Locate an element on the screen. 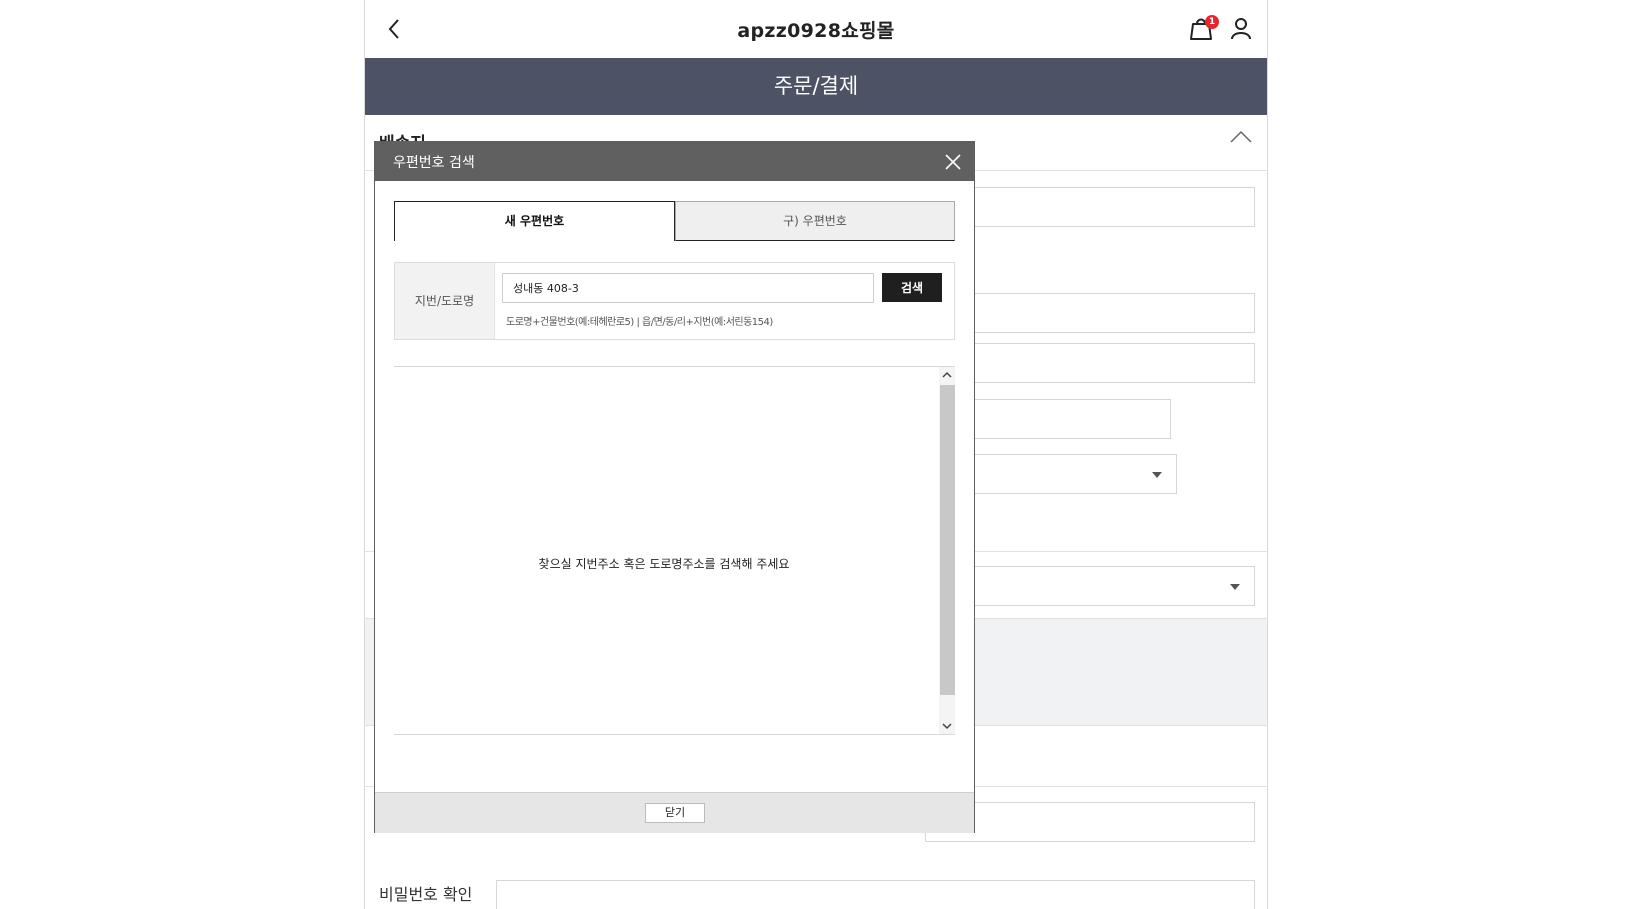 This screenshot has width=1638, height=909. user-icon is located at coordinates (1241, 29).